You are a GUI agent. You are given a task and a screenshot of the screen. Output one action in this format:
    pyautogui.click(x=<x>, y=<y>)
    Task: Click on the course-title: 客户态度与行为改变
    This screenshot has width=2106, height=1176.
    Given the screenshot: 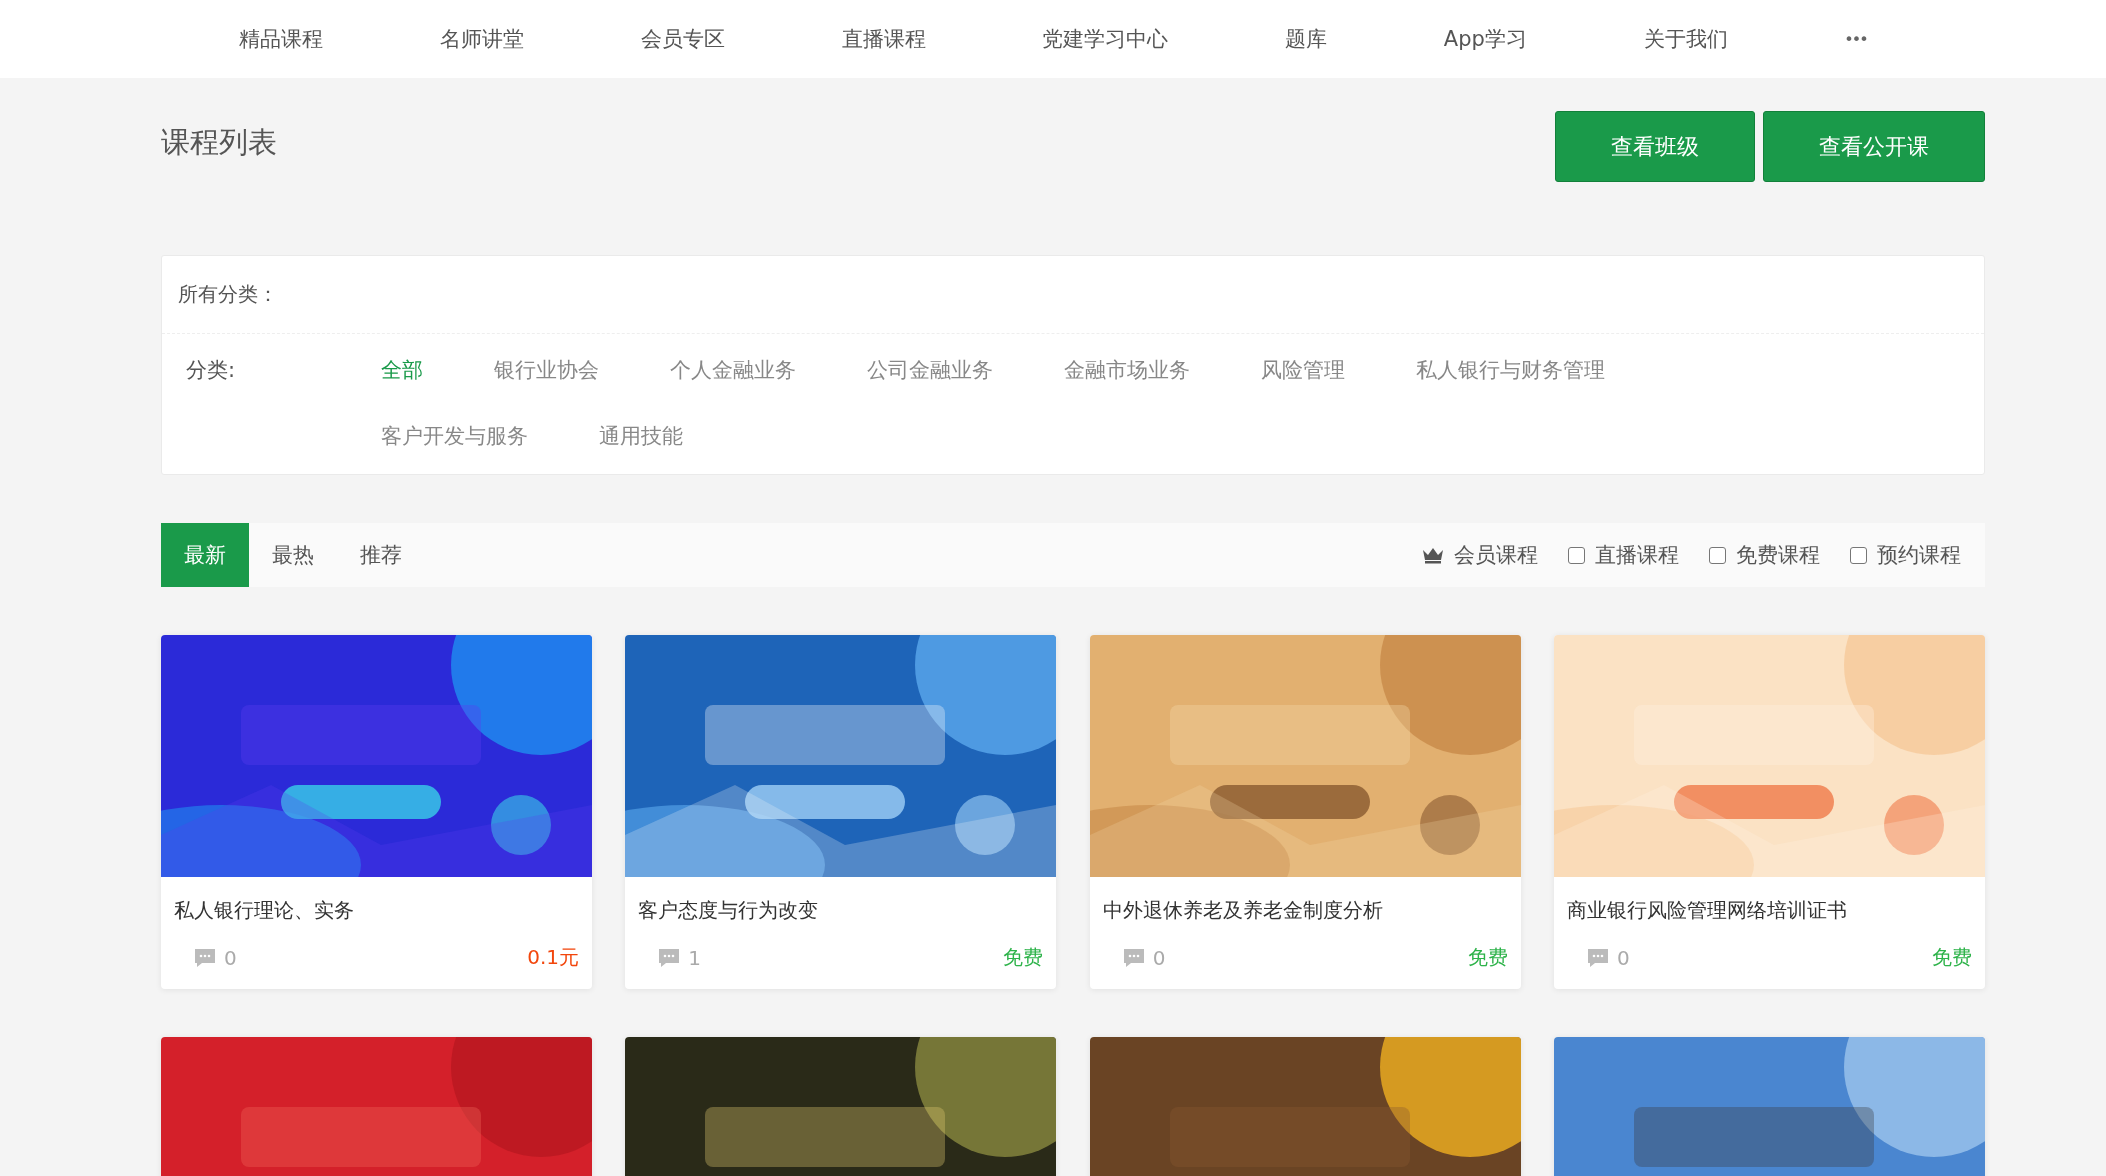 What is the action you would take?
    pyautogui.click(x=728, y=910)
    